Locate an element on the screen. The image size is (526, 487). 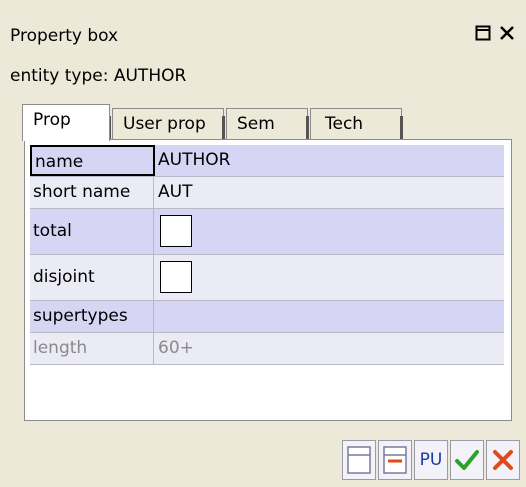
tab-prop: Prop is located at coordinates (66, 122).